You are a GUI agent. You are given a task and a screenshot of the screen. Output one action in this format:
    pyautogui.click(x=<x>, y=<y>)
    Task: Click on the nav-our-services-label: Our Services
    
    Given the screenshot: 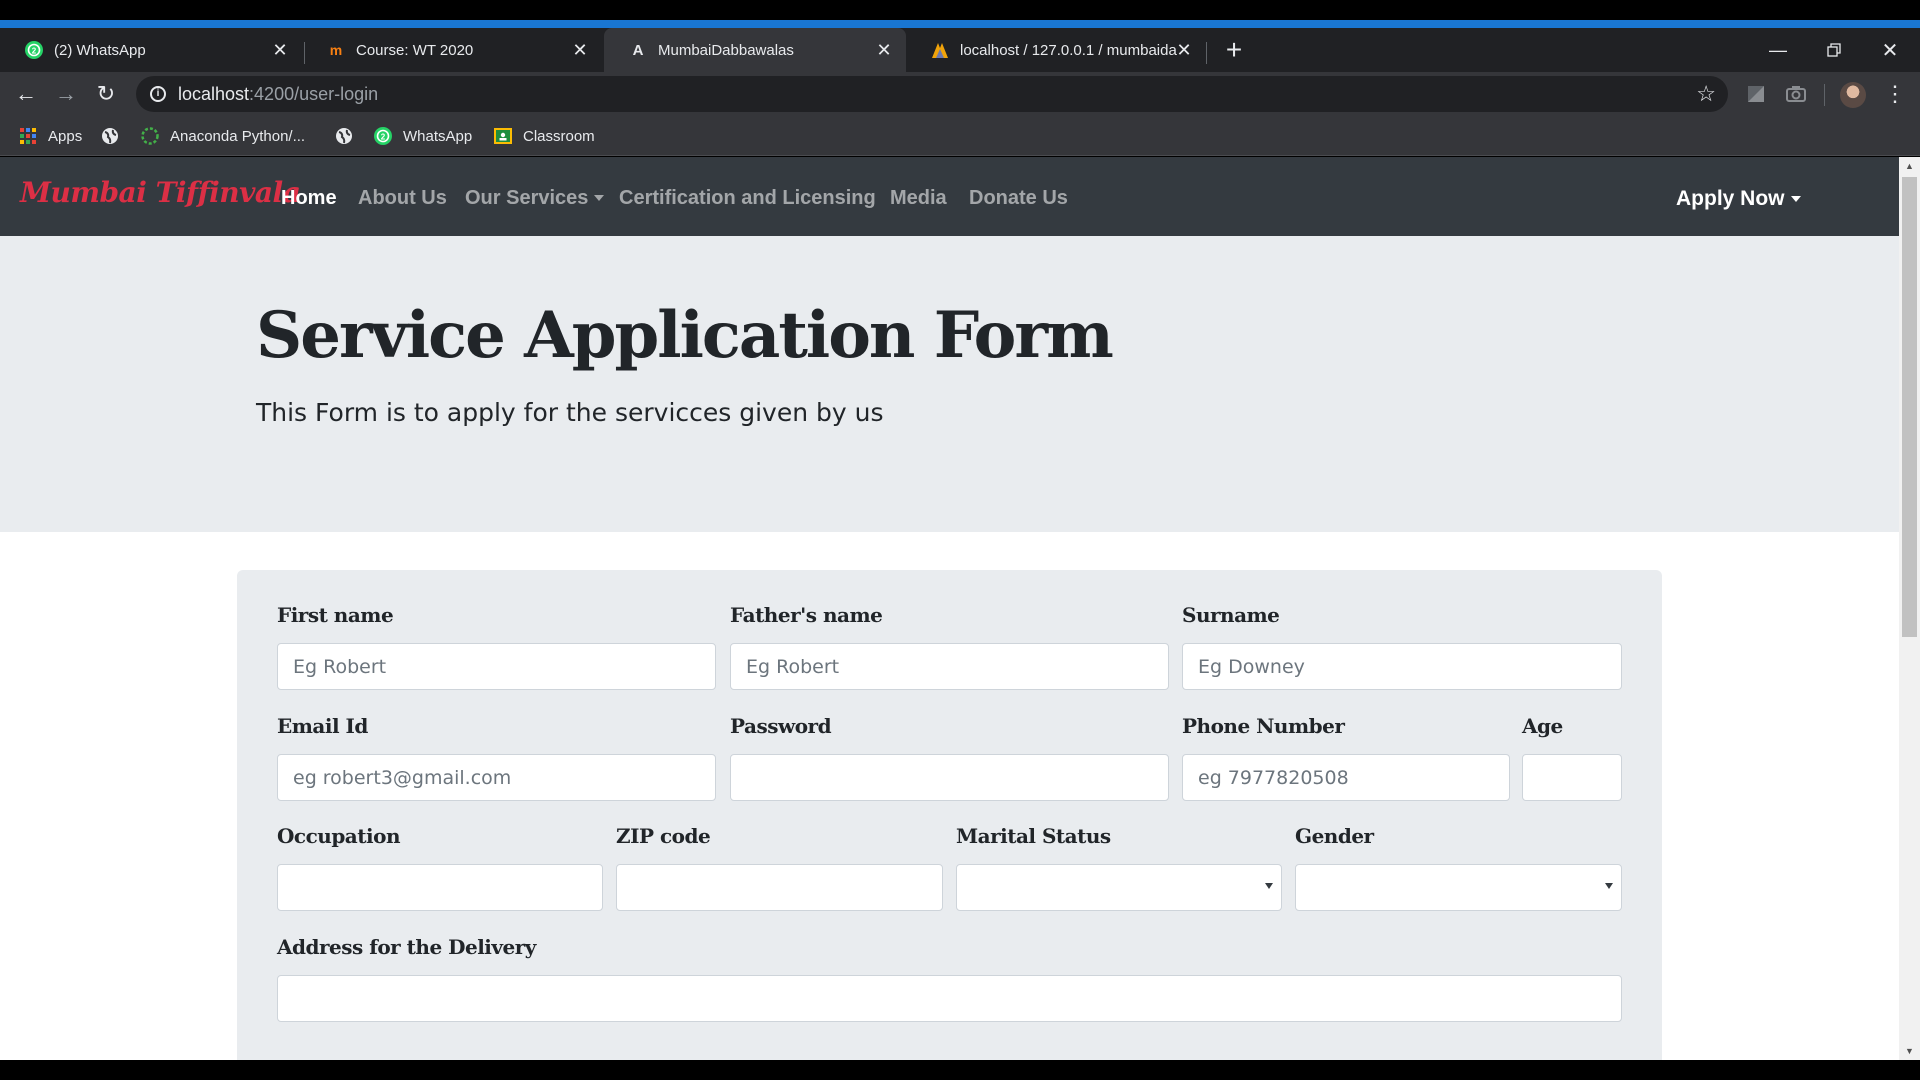 What is the action you would take?
    pyautogui.click(x=527, y=198)
    